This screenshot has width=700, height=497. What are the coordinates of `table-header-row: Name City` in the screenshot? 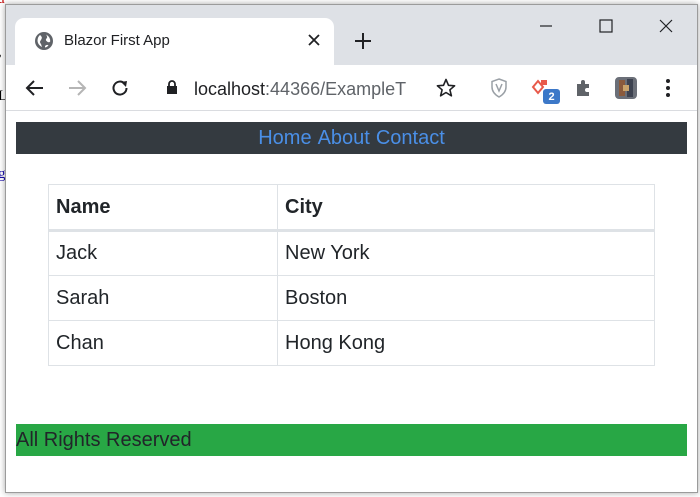 It's located at (351, 208).